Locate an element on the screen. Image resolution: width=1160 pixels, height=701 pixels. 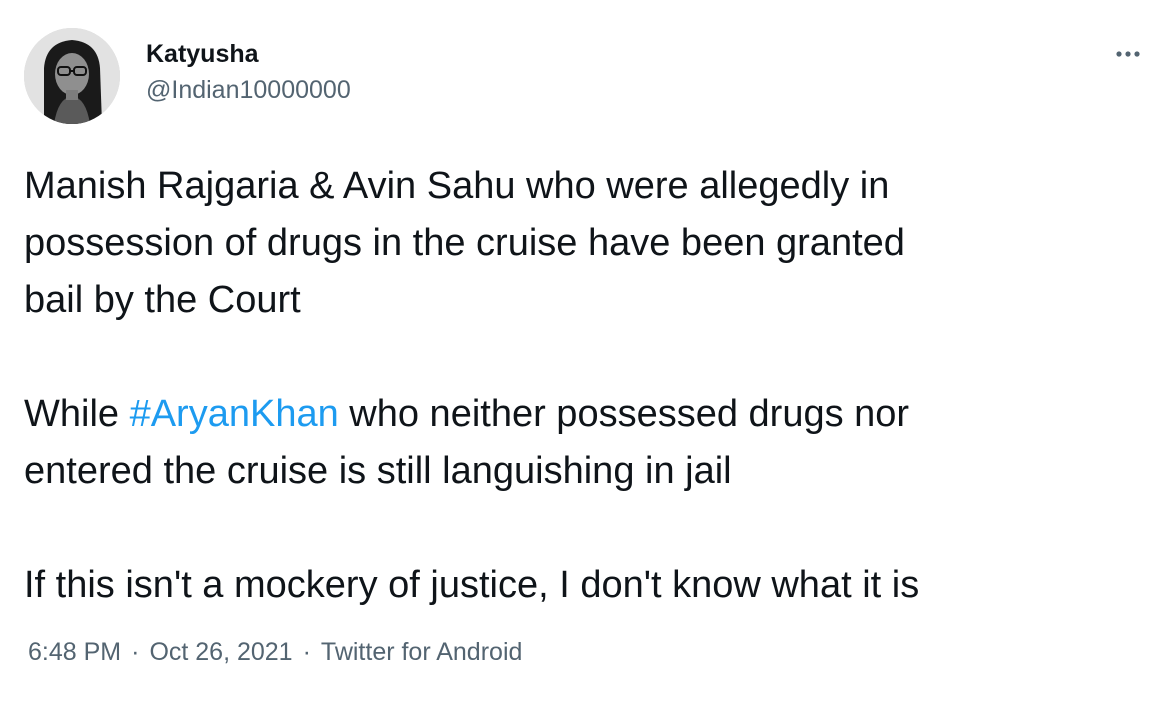
tweet-metadata: 6:48 PM · Oct 26, 2021 · Twitter for Android is located at coordinates (275, 652).